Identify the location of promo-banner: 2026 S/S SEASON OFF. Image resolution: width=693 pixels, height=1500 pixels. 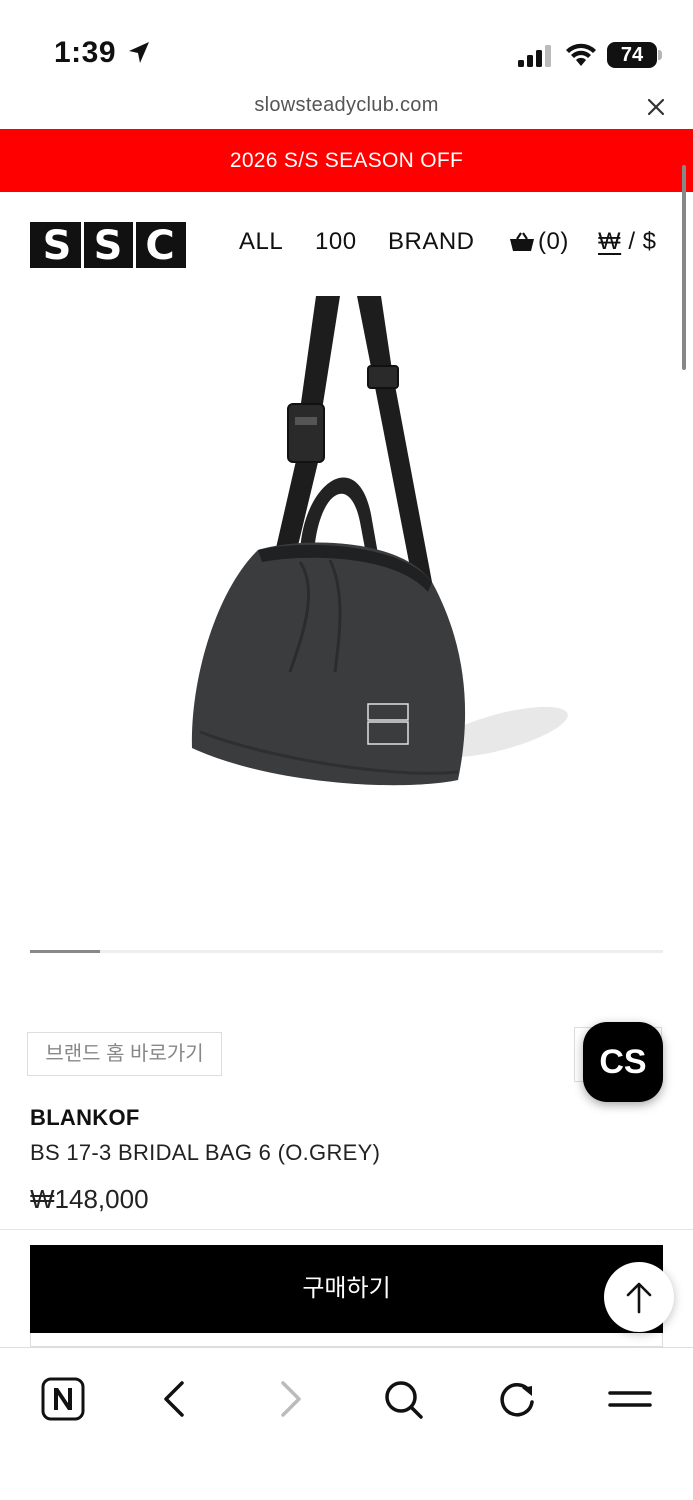
(346, 160).